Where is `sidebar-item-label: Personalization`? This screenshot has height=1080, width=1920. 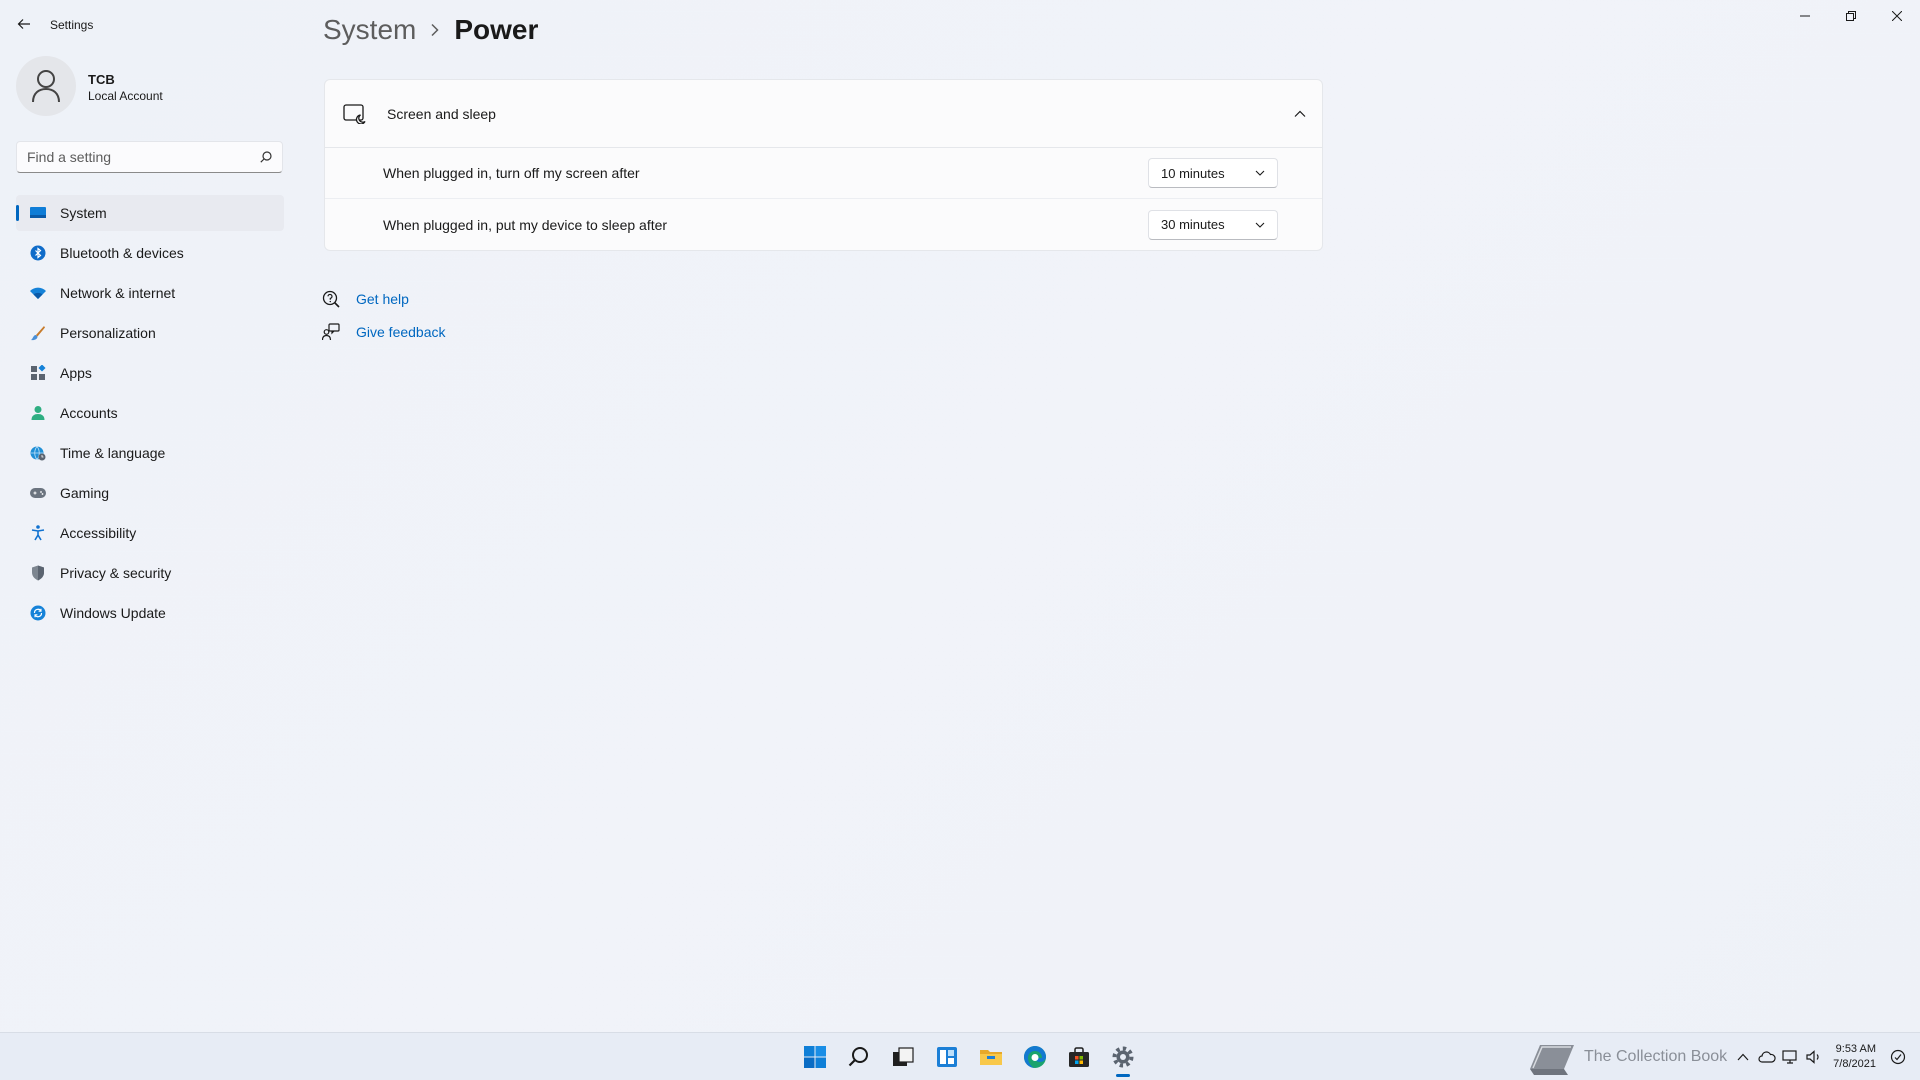
sidebar-item-label: Personalization is located at coordinates (108, 333).